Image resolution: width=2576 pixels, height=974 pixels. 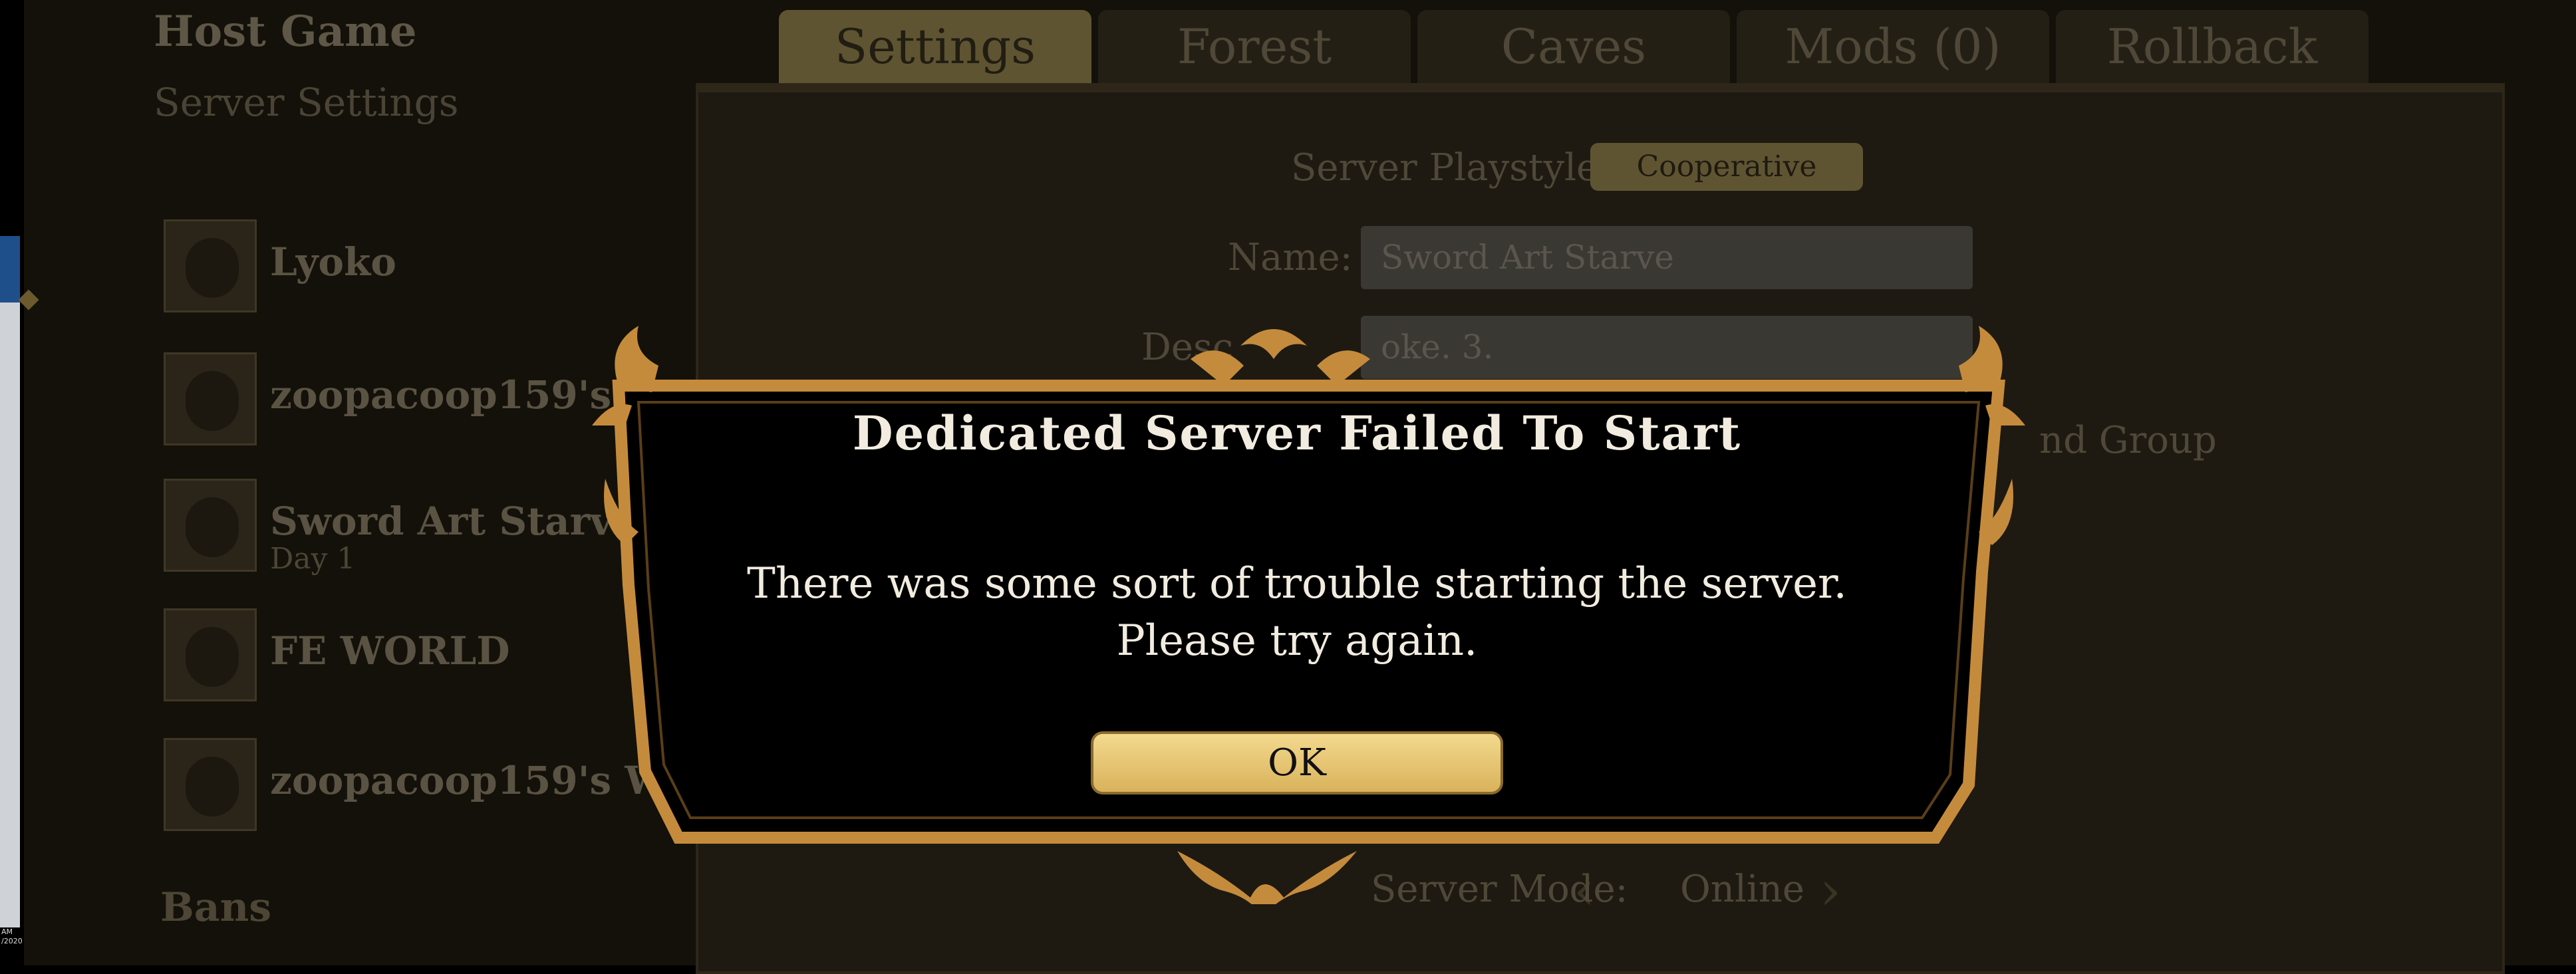 What do you see at coordinates (1574, 47) in the screenshot?
I see `tab-caves: Caves` at bounding box center [1574, 47].